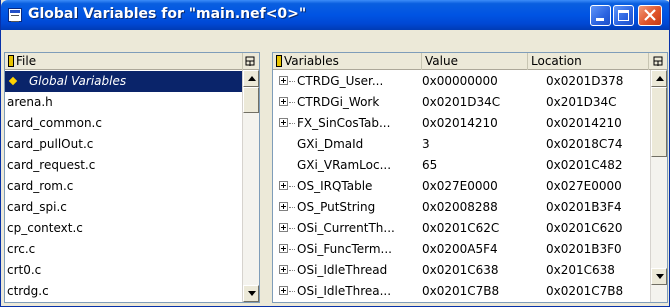 Image resolution: width=670 pixels, height=307 pixels. I want to click on variable-value: 0x0201D34C, so click(461, 102).